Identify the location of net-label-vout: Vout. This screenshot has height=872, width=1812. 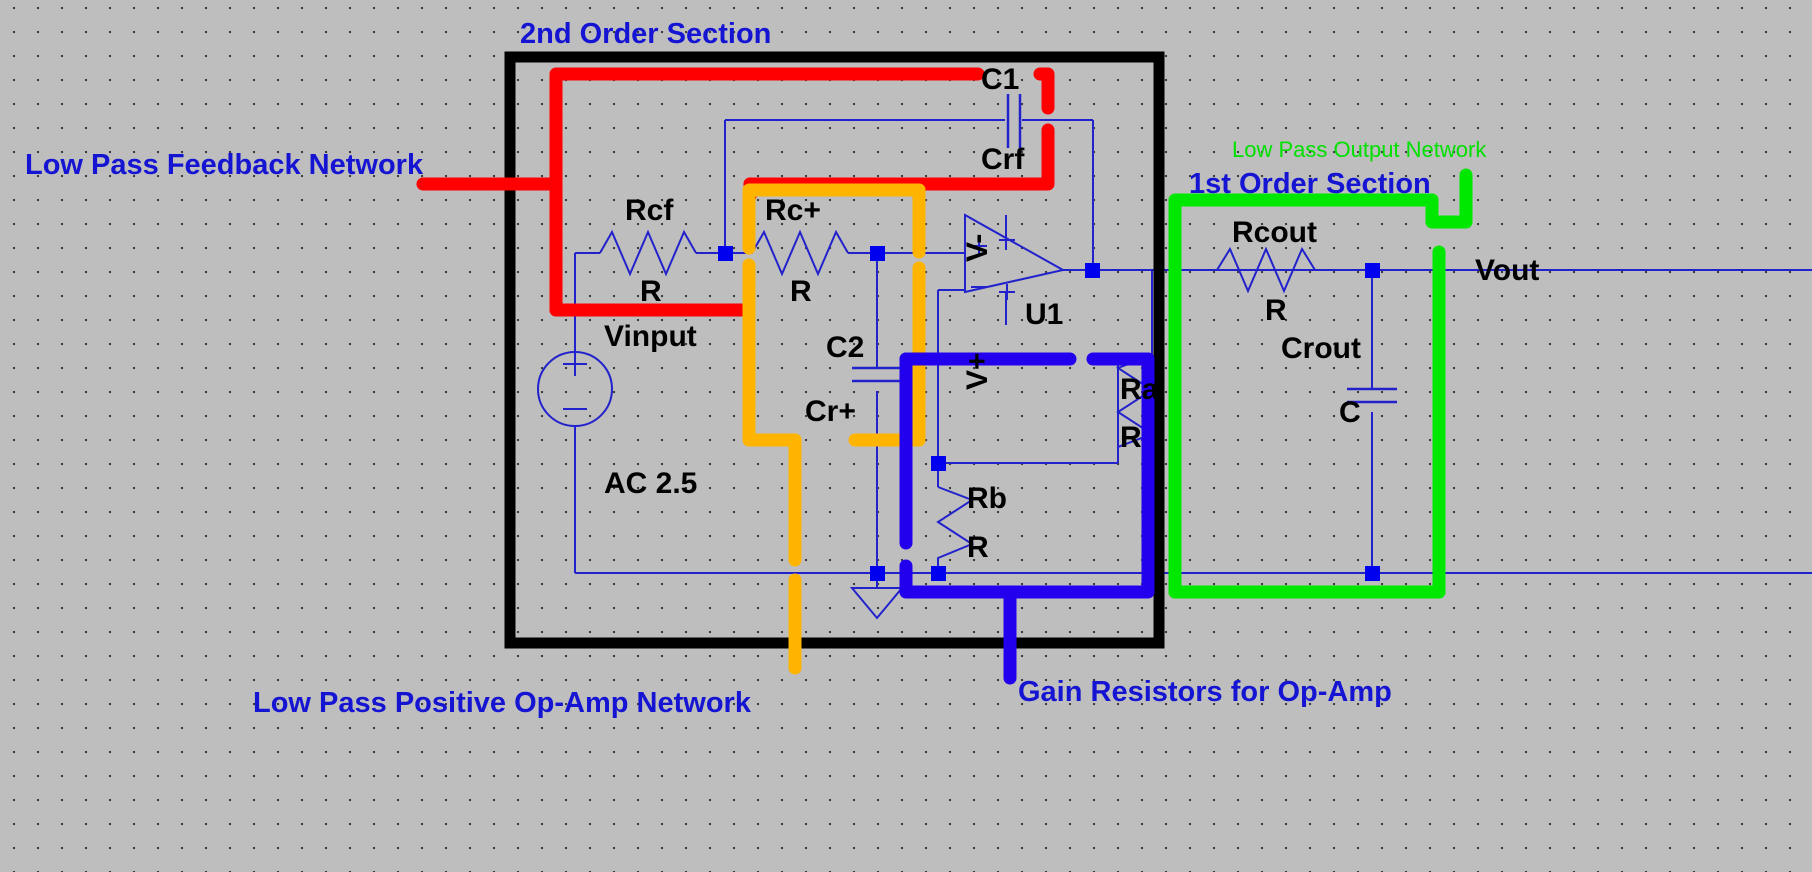
(1507, 270).